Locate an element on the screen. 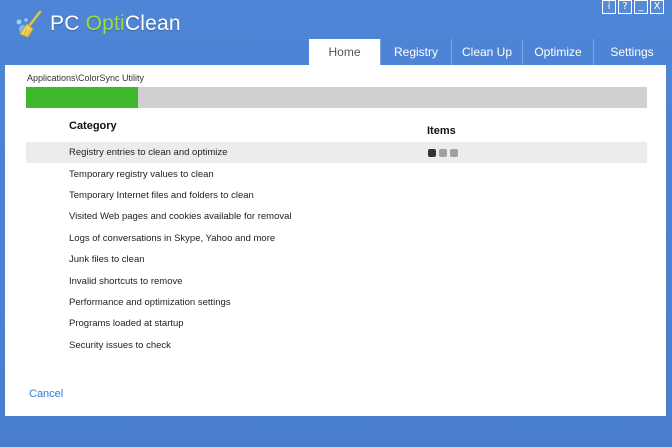 The image size is (672, 447). category-row-invalid-shortcuts: Invalid shortcuts to remove is located at coordinates (336, 280).